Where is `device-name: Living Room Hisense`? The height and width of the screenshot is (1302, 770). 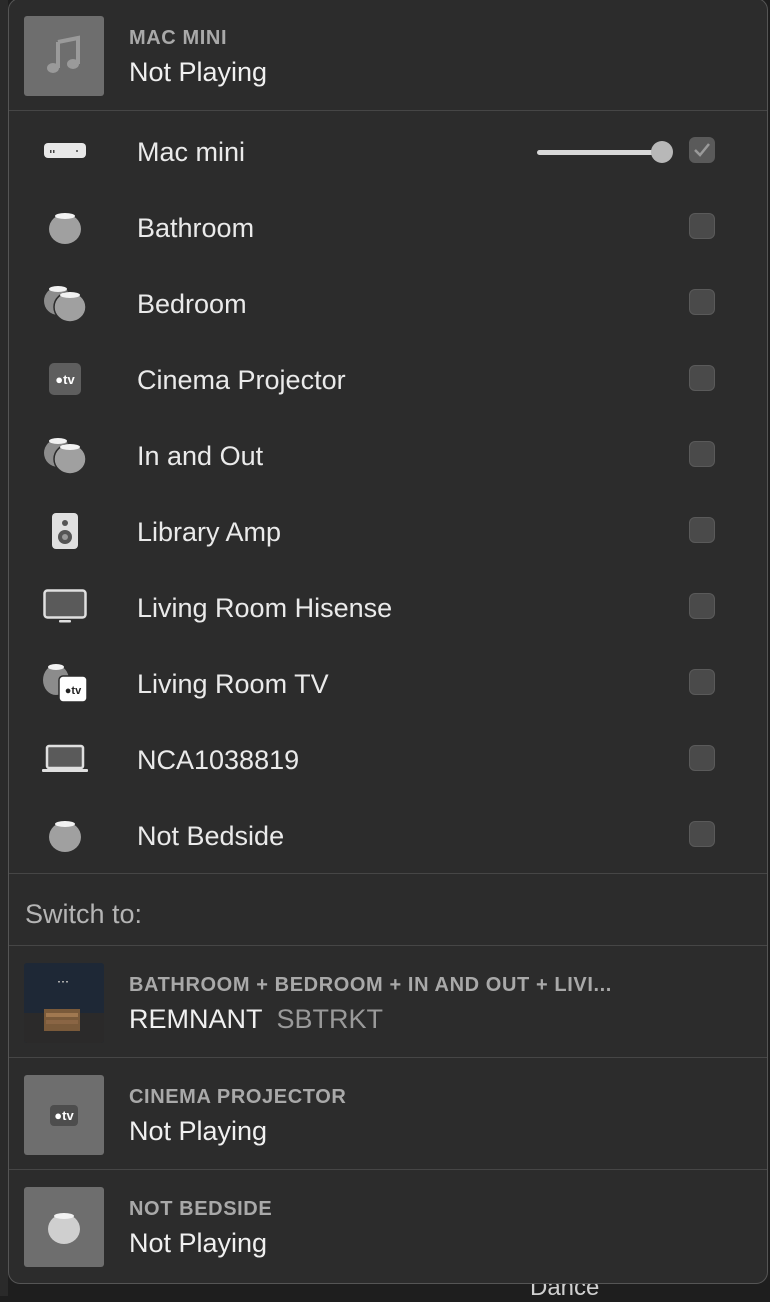
device-name: Living Room Hisense is located at coordinates (265, 608).